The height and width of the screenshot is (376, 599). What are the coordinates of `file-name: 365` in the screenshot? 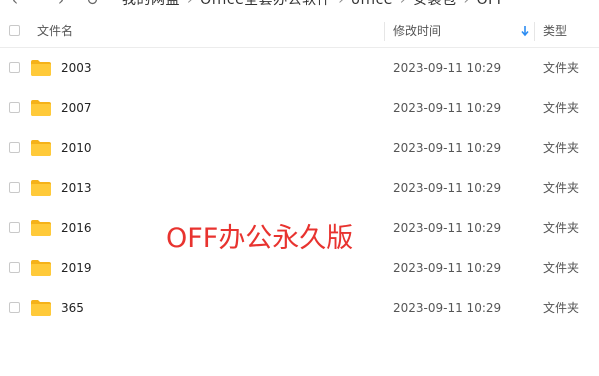 It's located at (72, 308).